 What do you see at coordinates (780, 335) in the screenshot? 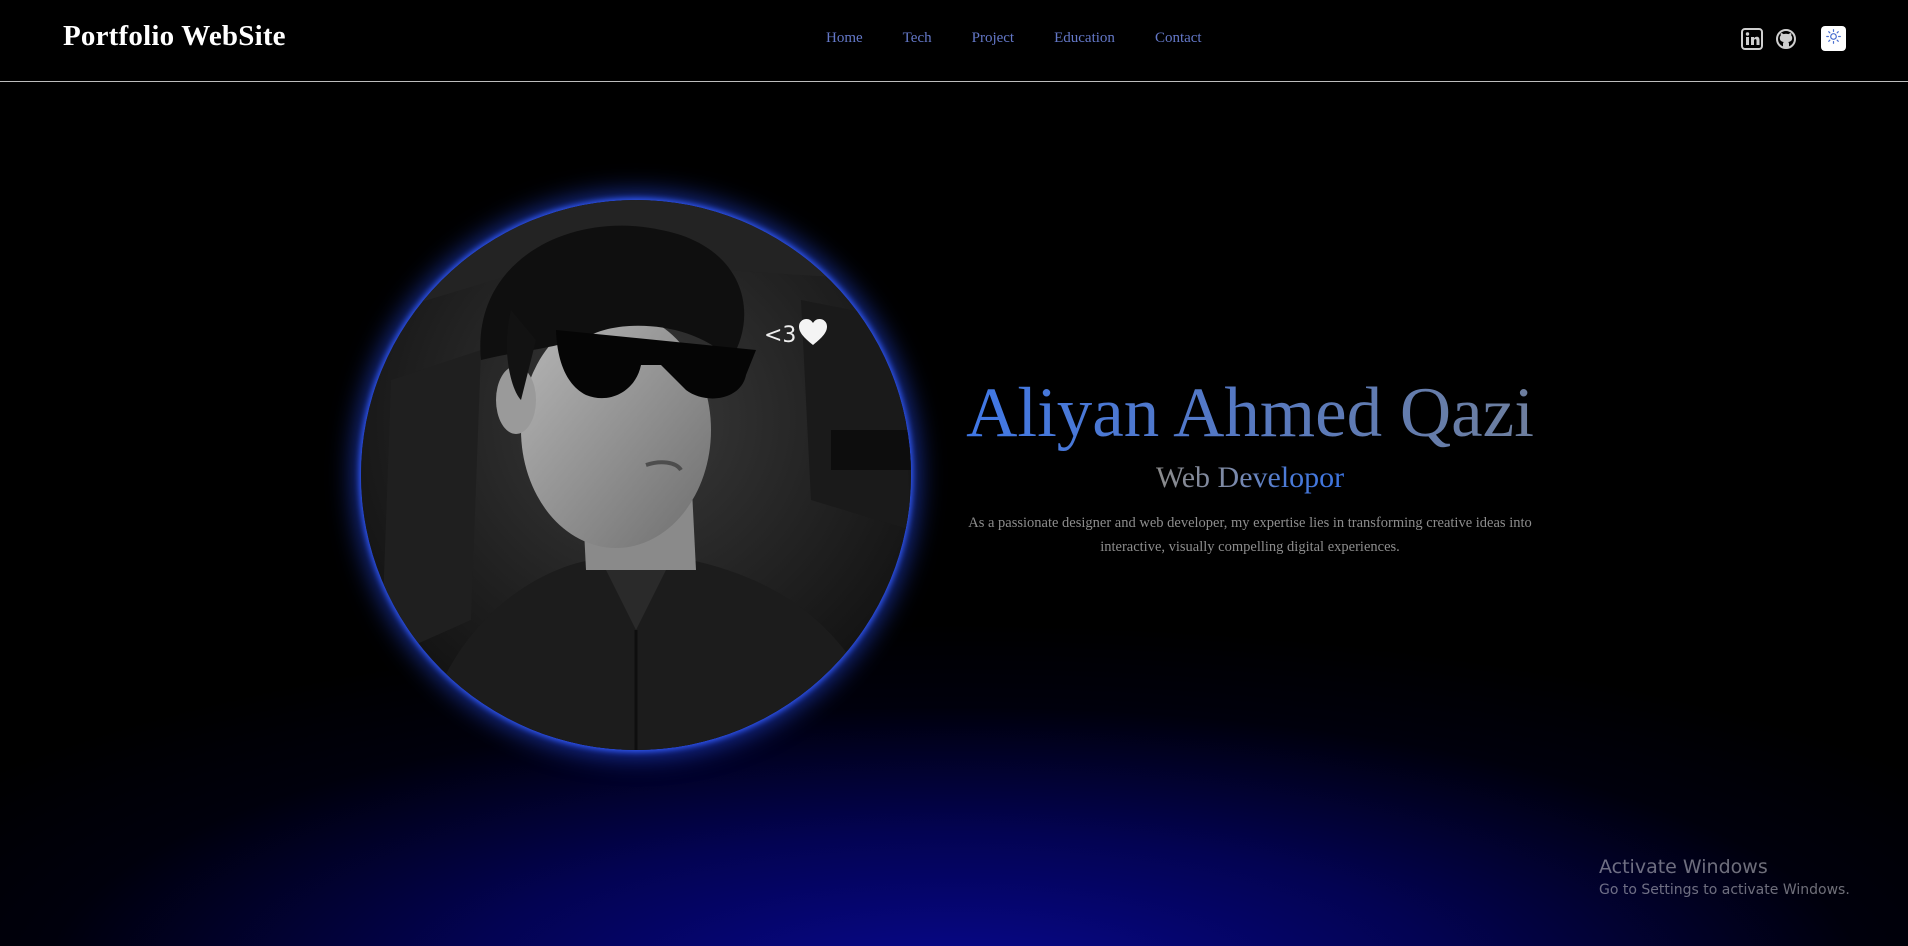
I see `avatar-caption-text: <3` at bounding box center [780, 335].